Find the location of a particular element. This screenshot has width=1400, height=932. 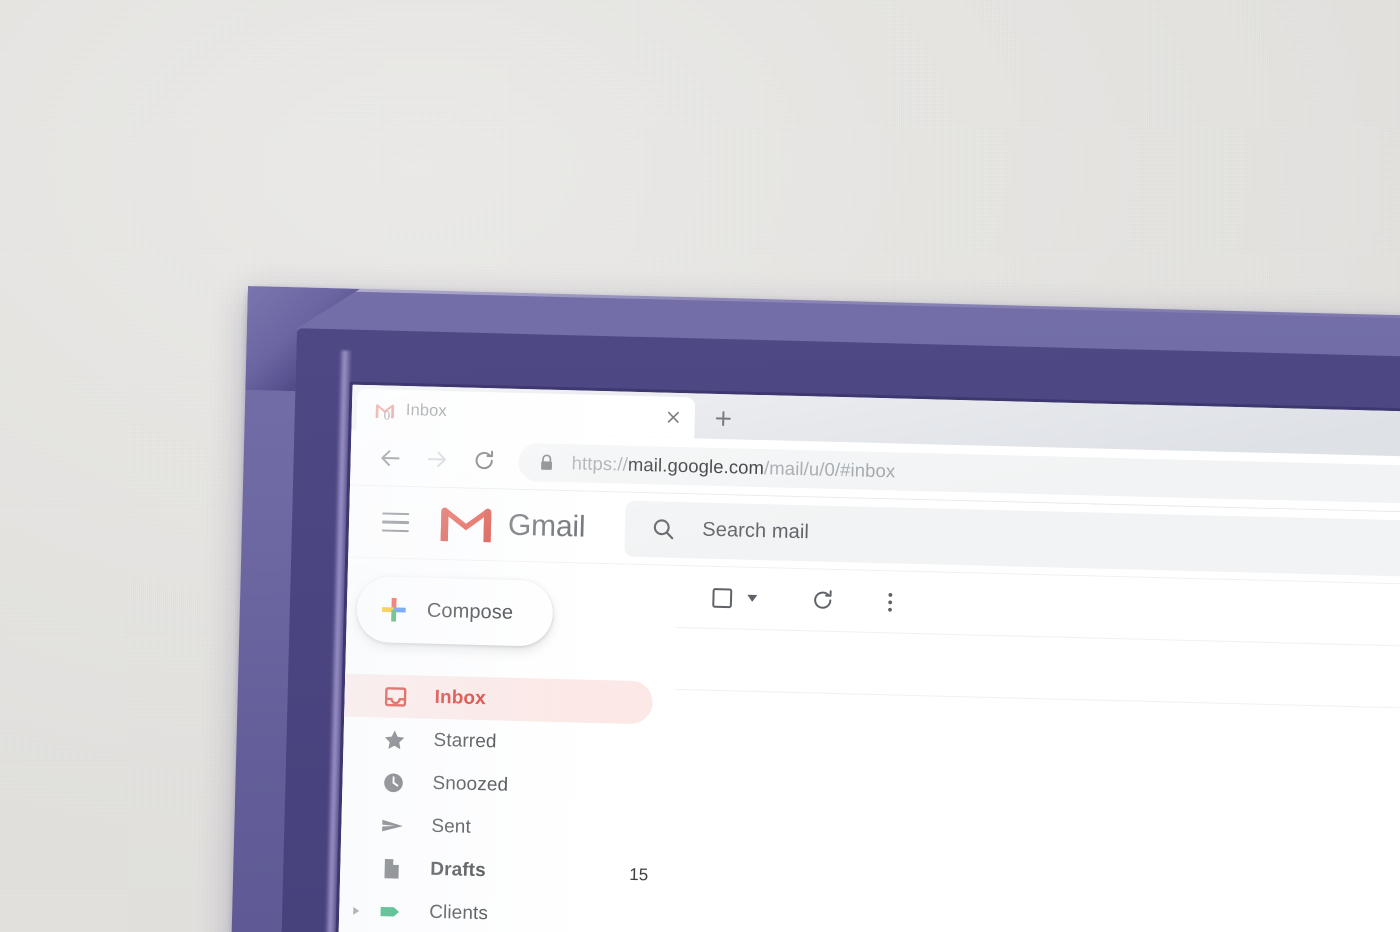

inbox-icon is located at coordinates (395, 696).